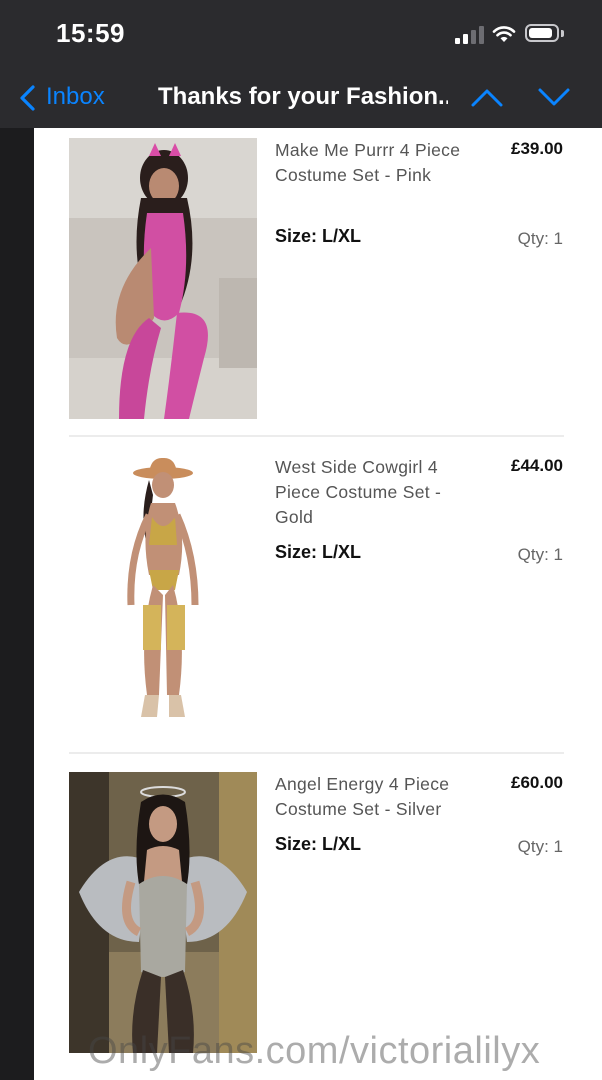  Describe the element at coordinates (163, 595) in the screenshot. I see `product-image-gold-cowgirl-costume` at that location.